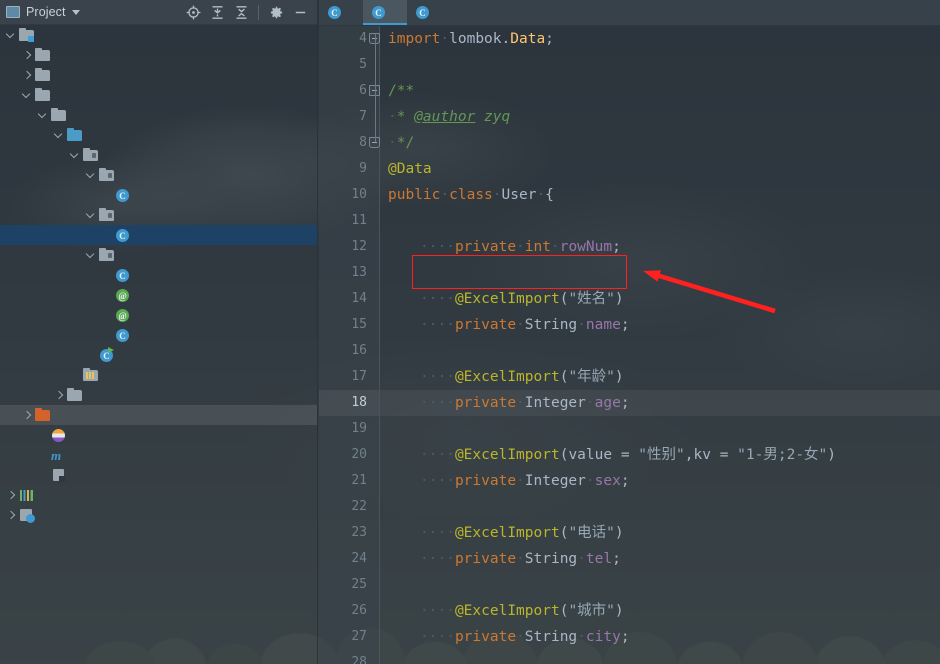  What do you see at coordinates (359, 585) in the screenshot?
I see `line-number: 25` at bounding box center [359, 585].